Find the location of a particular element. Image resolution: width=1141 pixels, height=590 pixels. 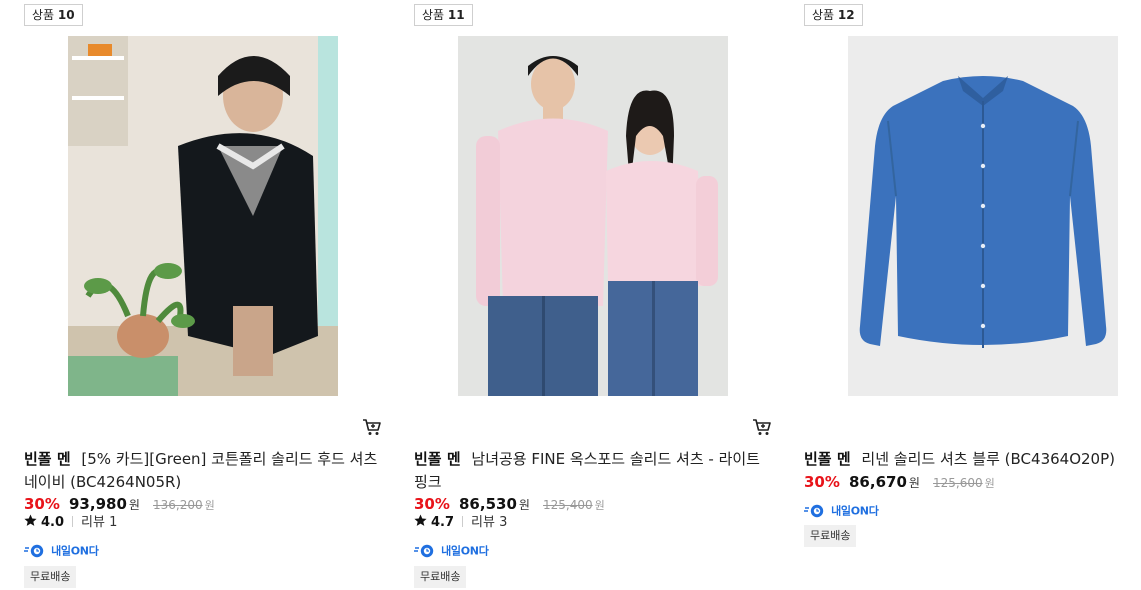

product-index-number: 10 is located at coordinates (66, 15).